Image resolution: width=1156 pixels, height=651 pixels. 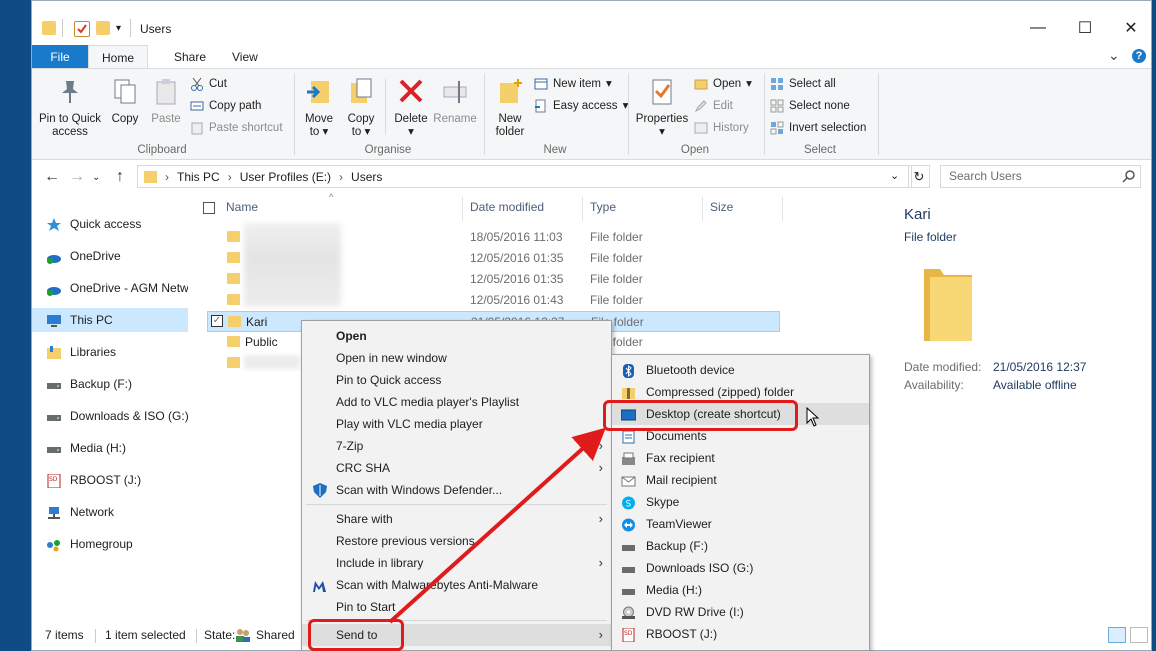 I want to click on mouse-cursor-icon, so click(x=813, y=418).